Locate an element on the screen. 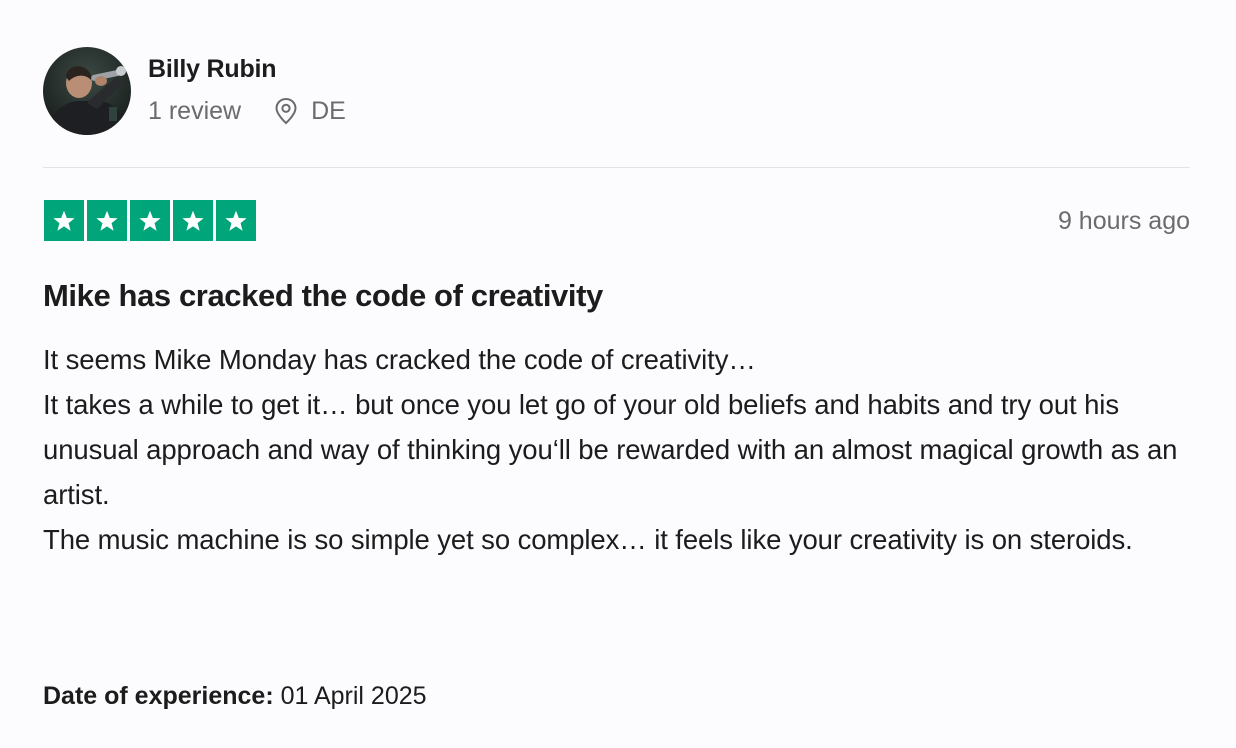  review-timestamp: 9 hours ago is located at coordinates (1123, 221).